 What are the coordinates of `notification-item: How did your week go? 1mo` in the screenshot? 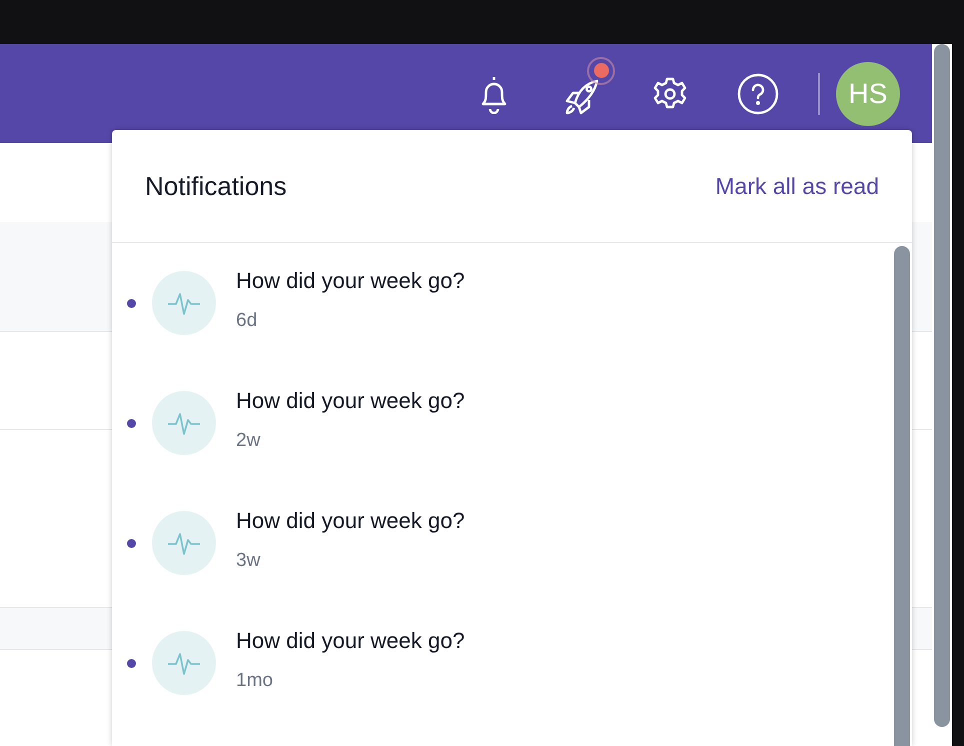 It's located at (502, 663).